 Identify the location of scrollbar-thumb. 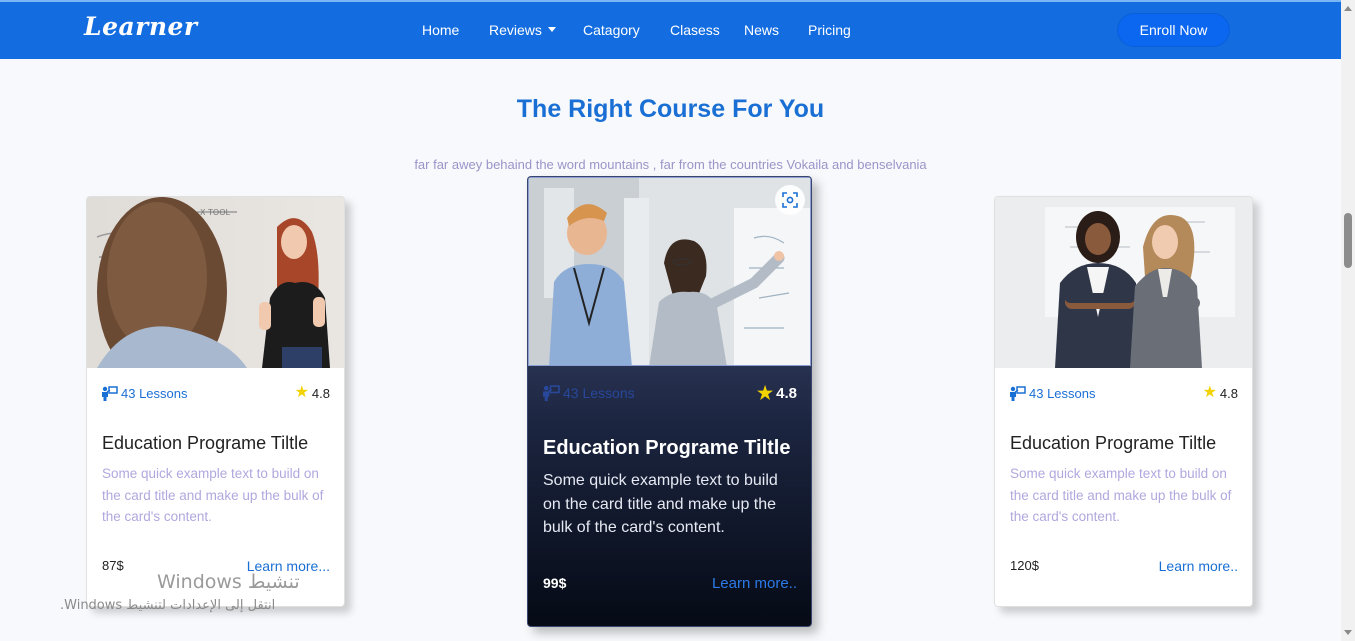
(1348, 240).